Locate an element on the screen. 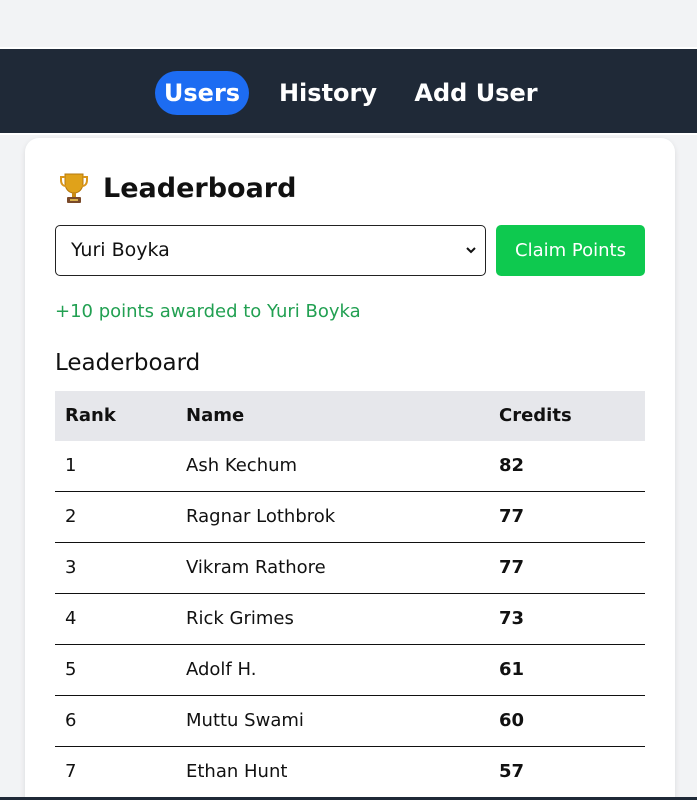  cell-rank: 5 is located at coordinates (71, 669).